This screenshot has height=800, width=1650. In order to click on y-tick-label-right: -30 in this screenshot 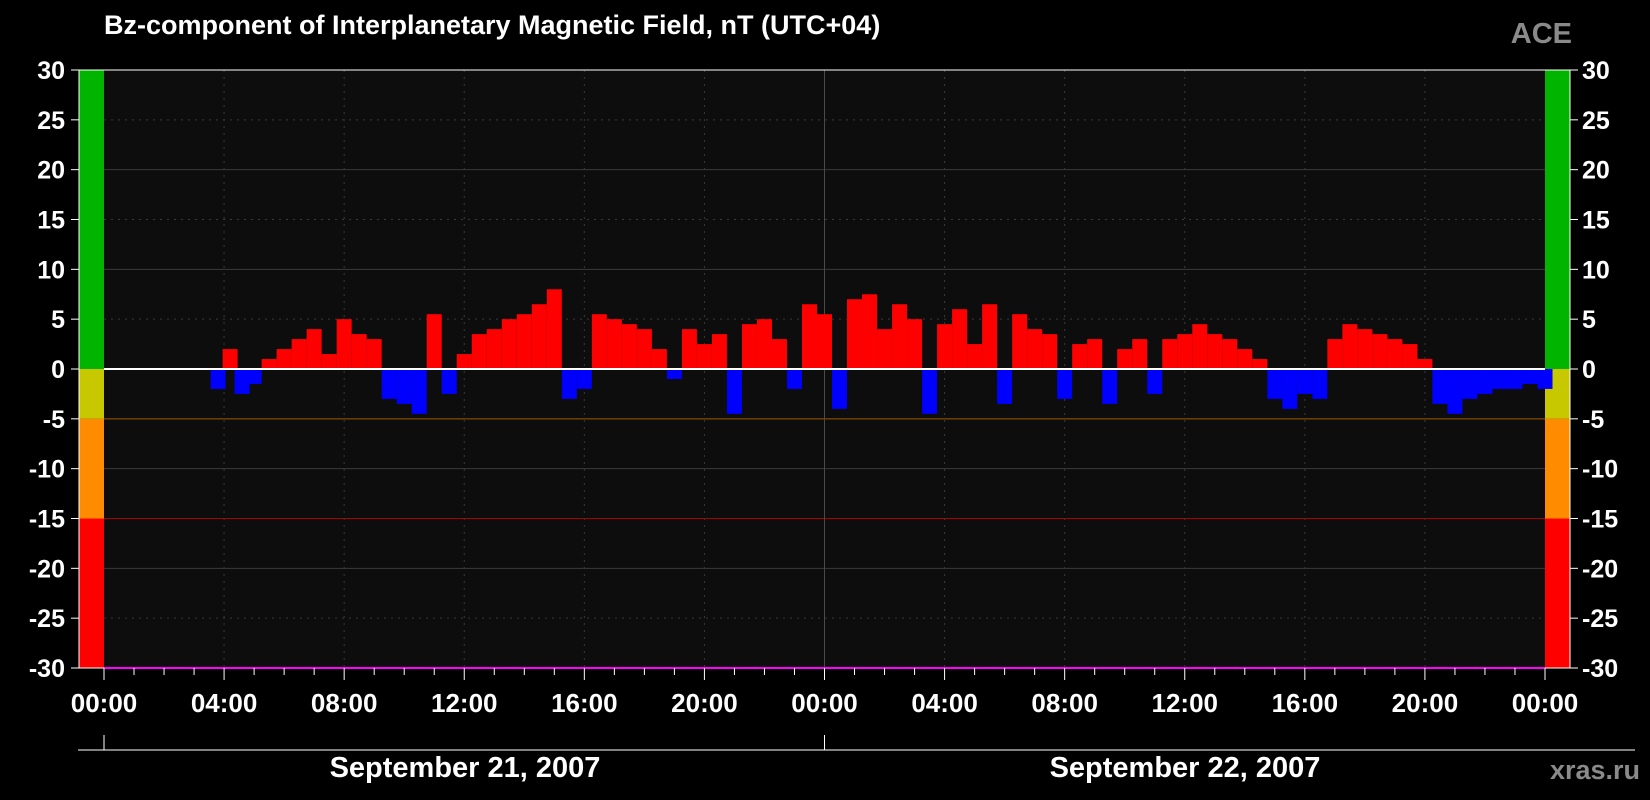, I will do `click(1600, 669)`.